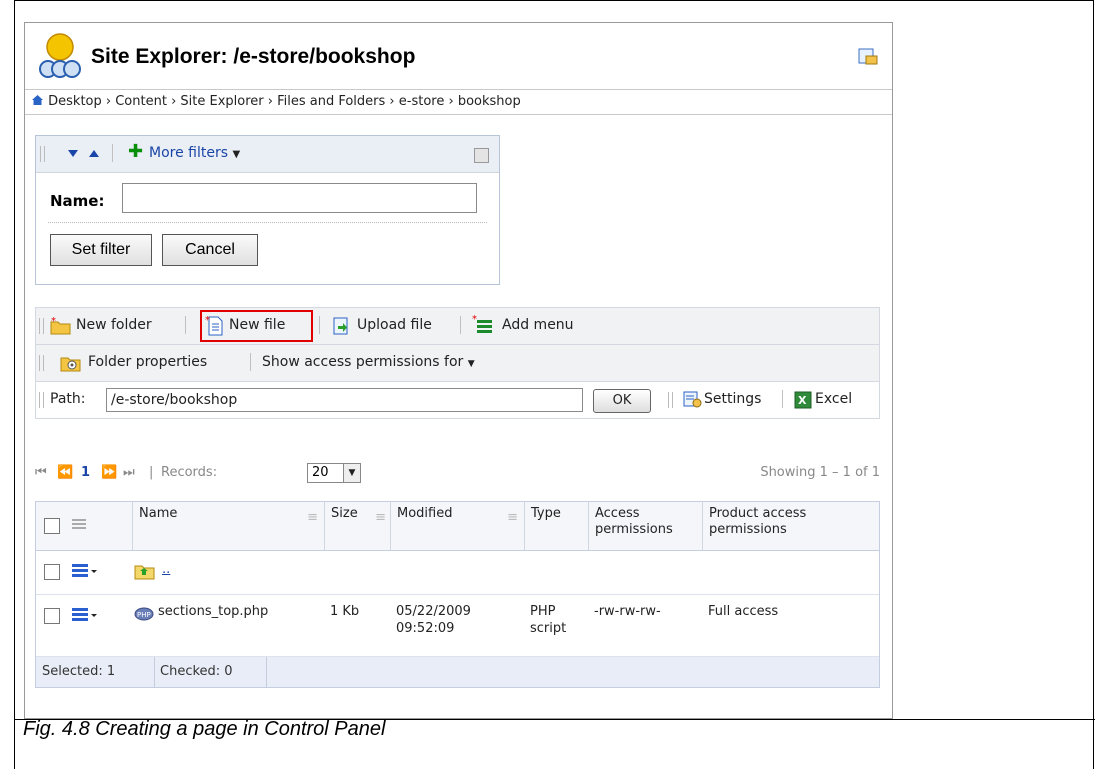 The image size is (1109, 769). Describe the element at coordinates (37, 100) in the screenshot. I see `home-icon` at that location.